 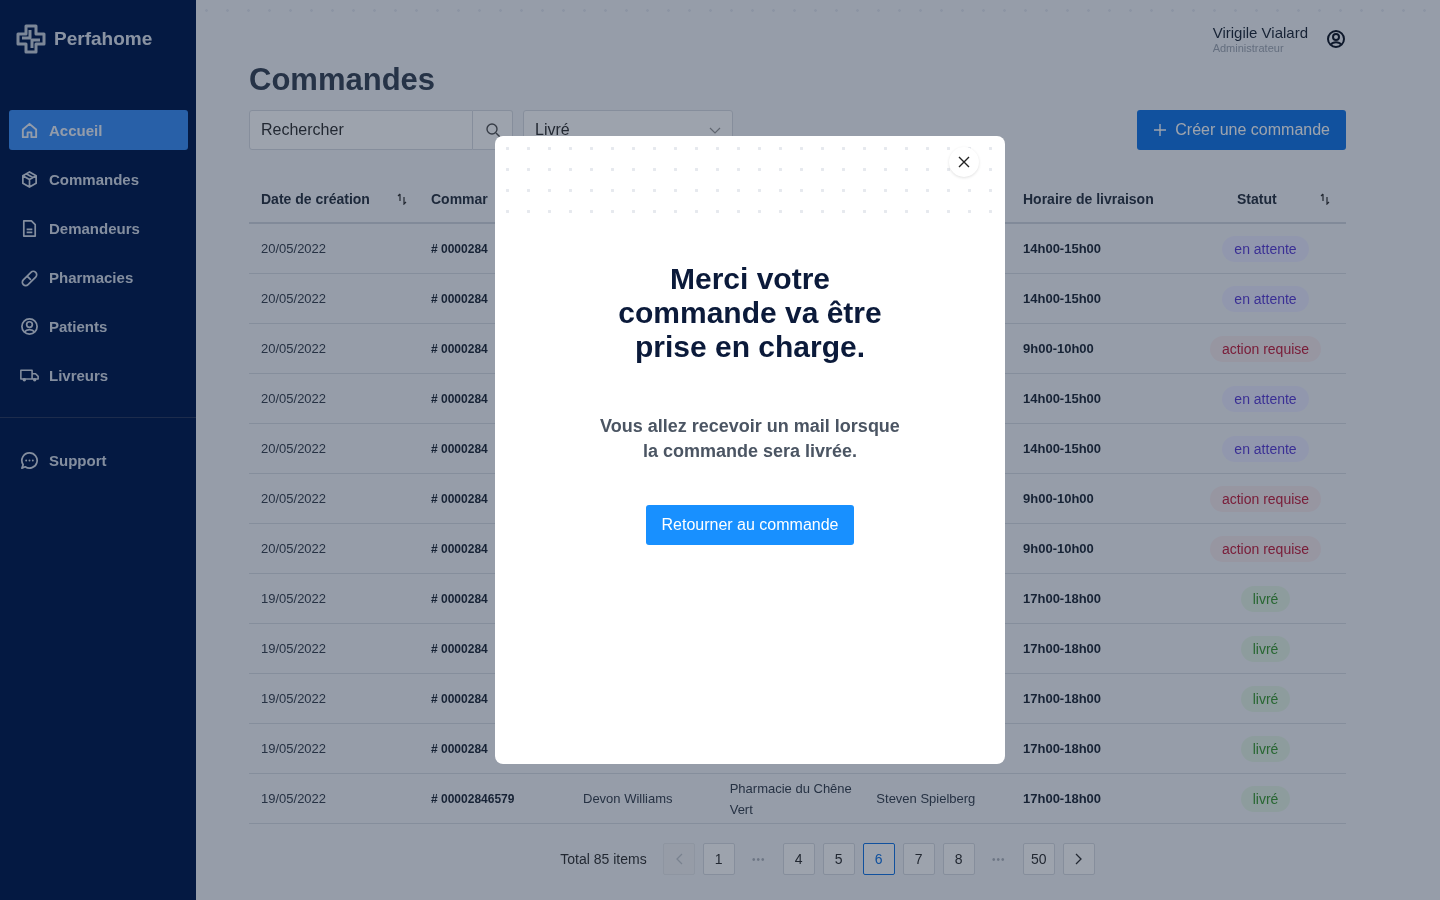 I want to click on column-header: Commar, so click(x=459, y=199).